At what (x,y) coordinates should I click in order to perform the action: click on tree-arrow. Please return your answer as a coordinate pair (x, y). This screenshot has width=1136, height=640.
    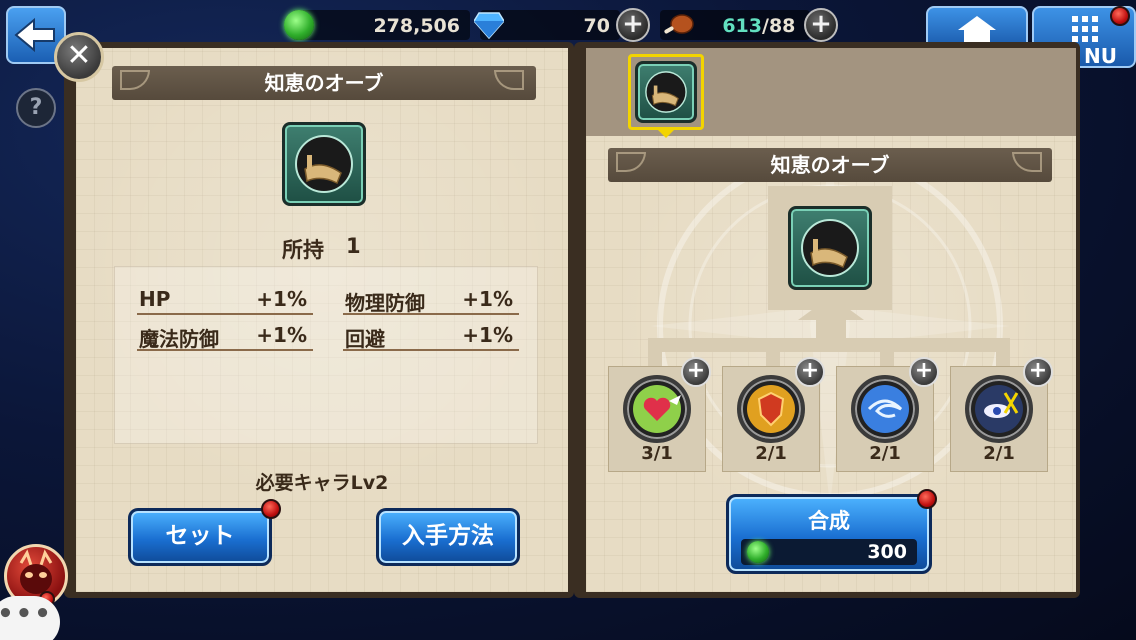
    Looking at the image, I should click on (831, 318).